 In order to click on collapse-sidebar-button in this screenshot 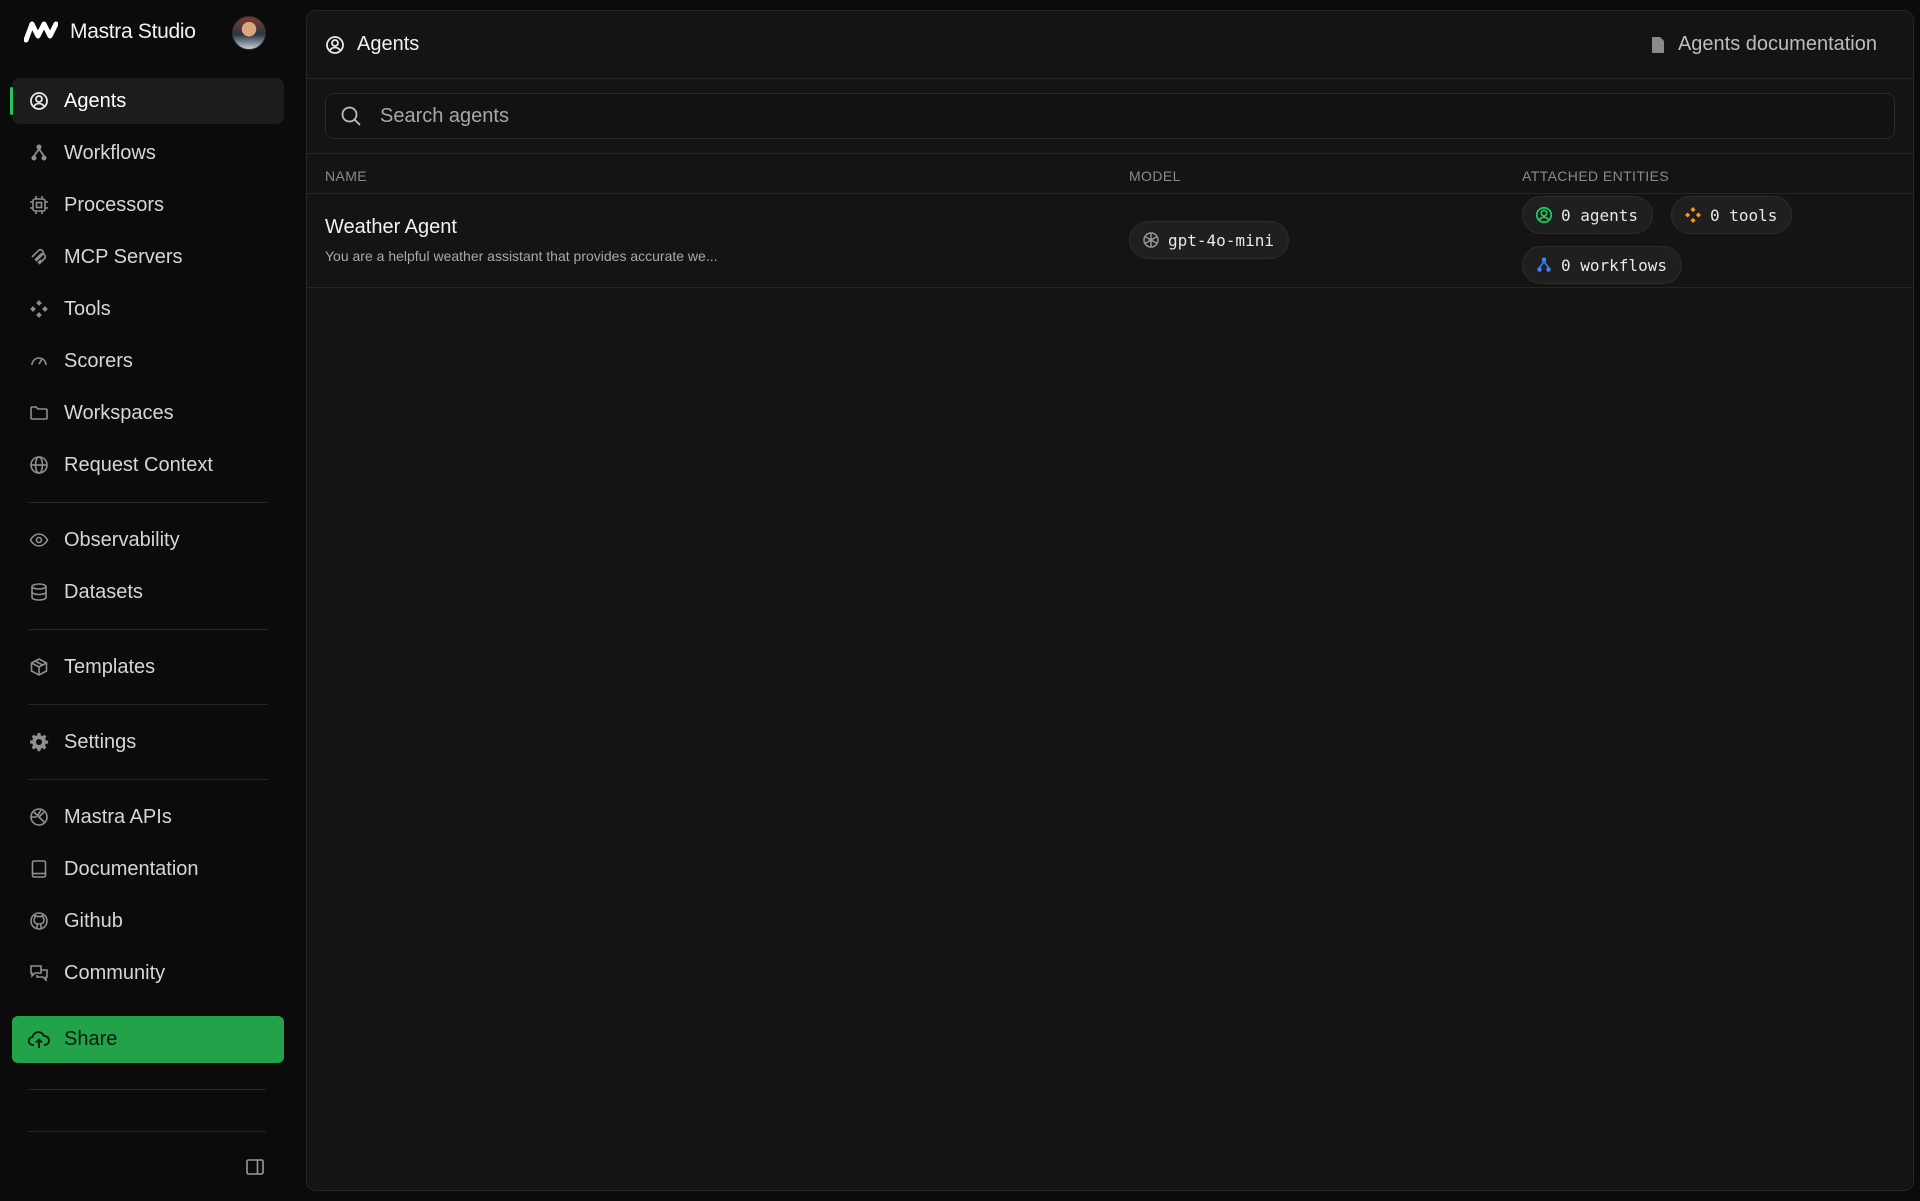, I will do `click(255, 1169)`.